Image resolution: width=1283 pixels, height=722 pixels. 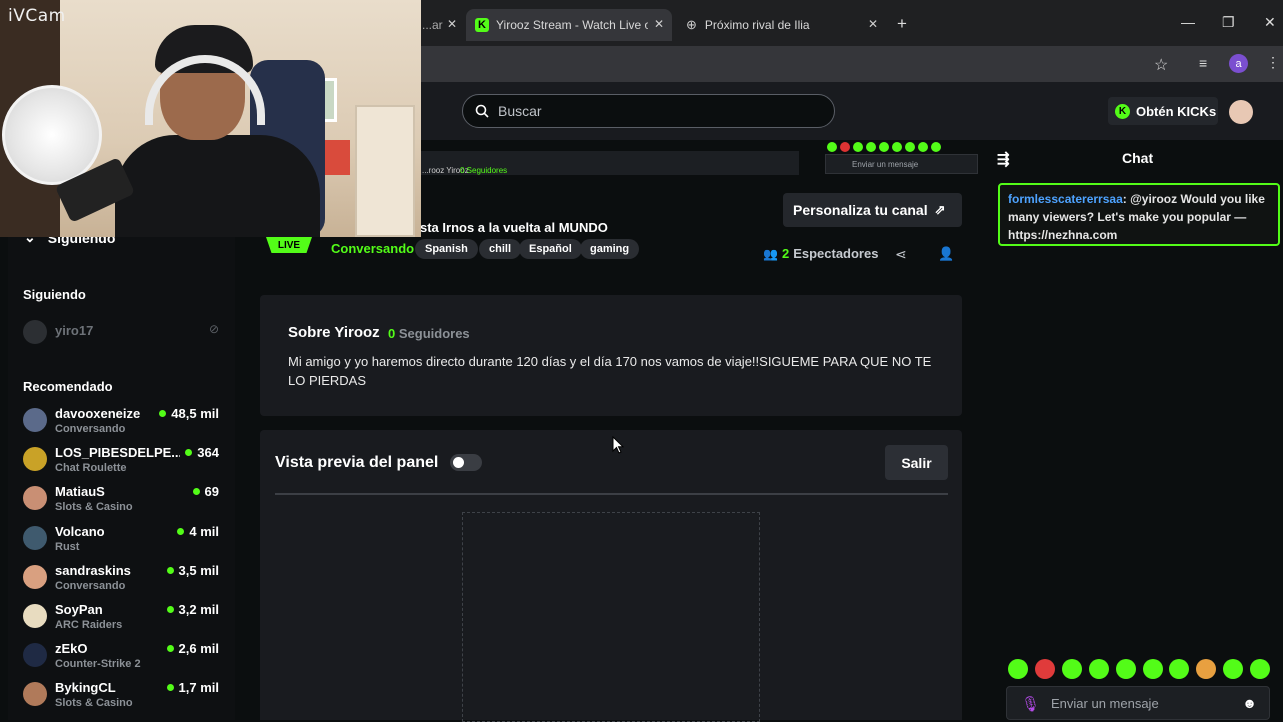 What do you see at coordinates (74, 330) in the screenshot?
I see `channel-name: yiro17` at bounding box center [74, 330].